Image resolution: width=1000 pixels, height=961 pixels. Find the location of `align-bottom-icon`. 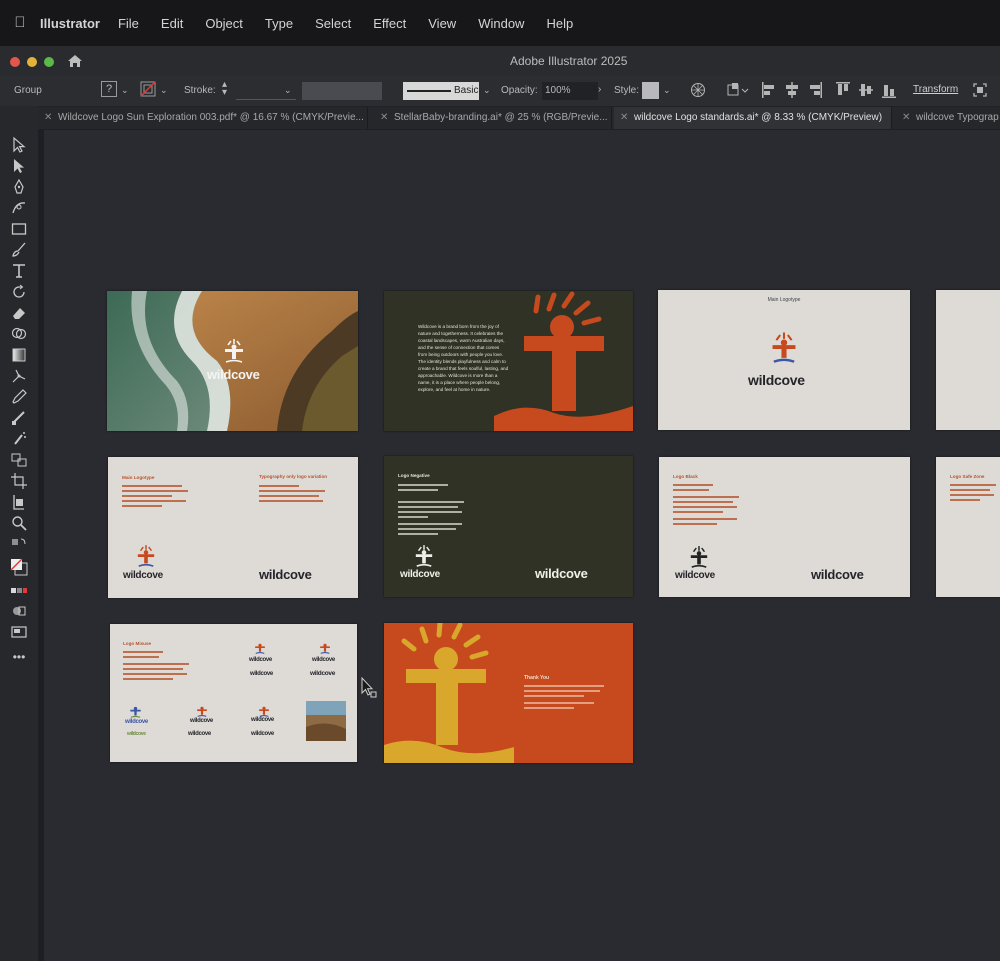

align-bottom-icon is located at coordinates (889, 90).